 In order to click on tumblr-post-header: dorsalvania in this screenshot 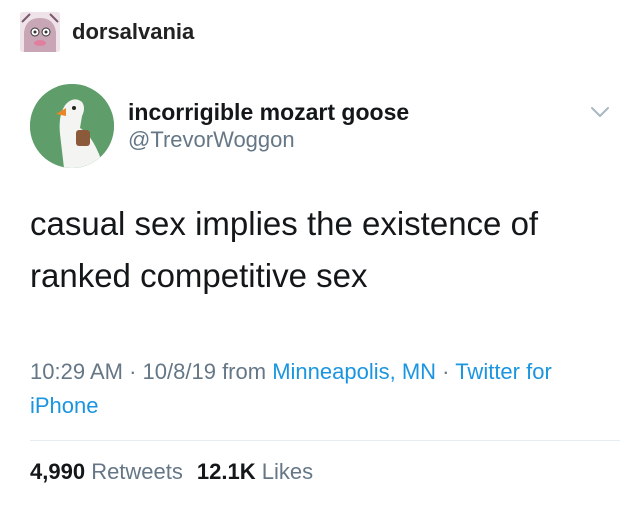, I will do `click(107, 32)`.